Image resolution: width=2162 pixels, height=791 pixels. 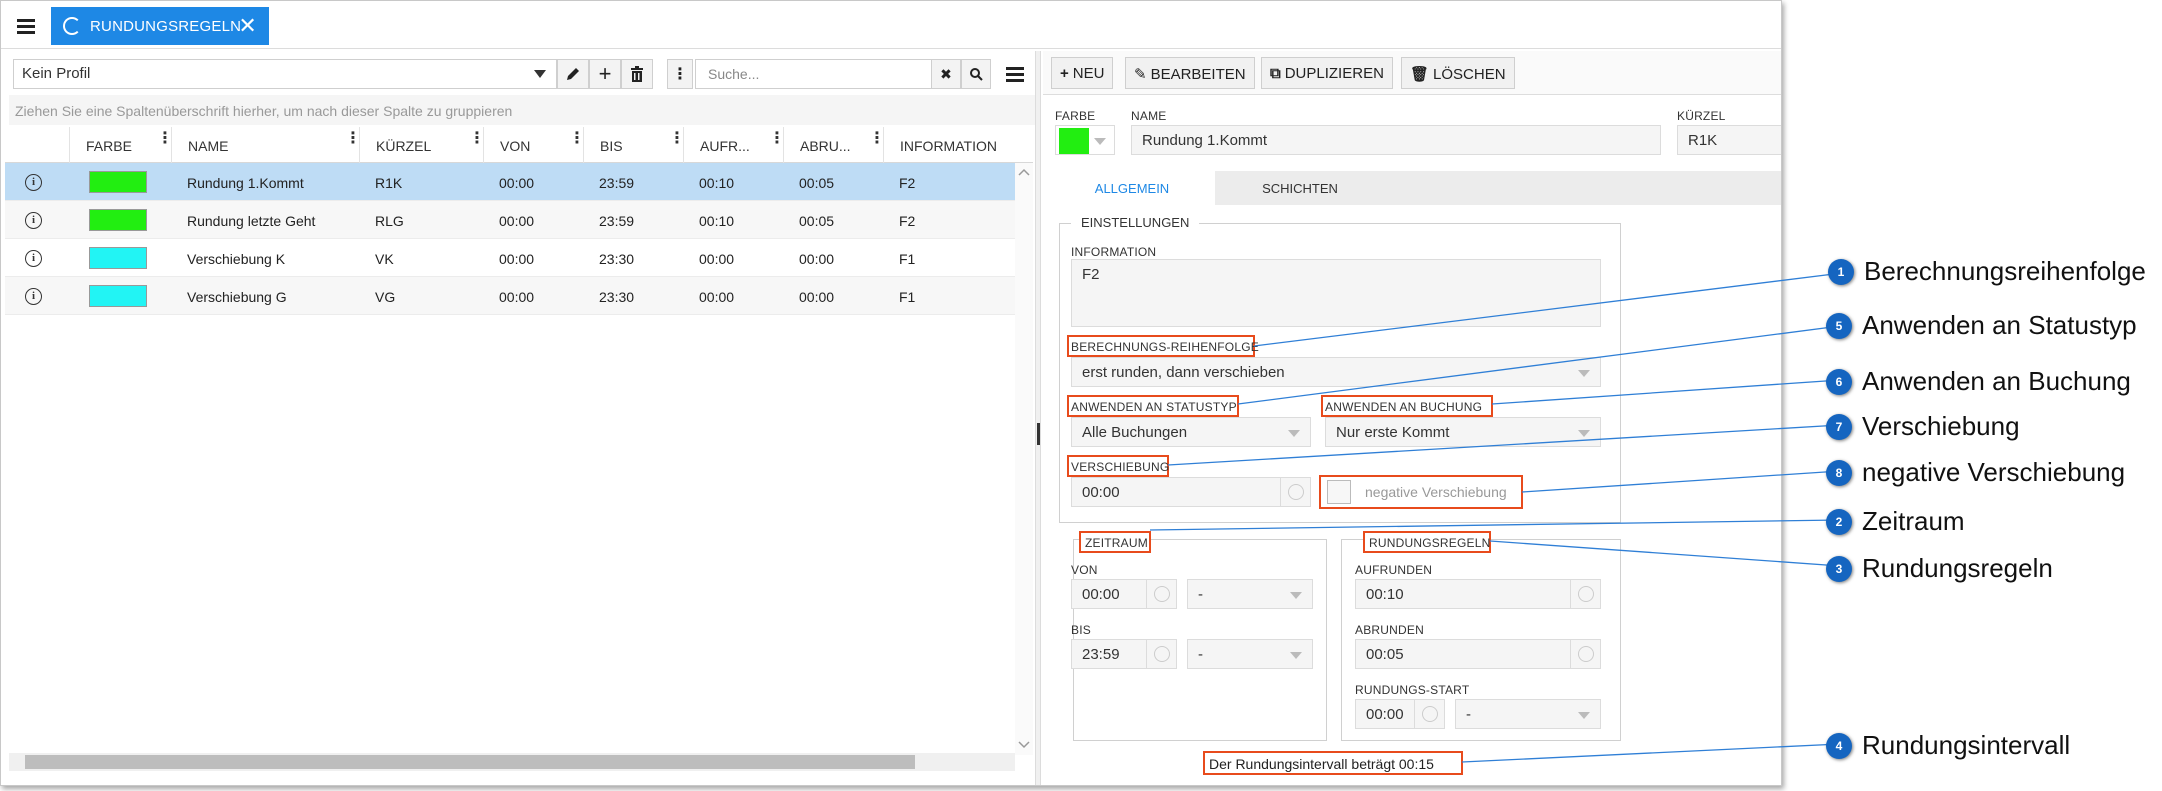 I want to click on callout-zeitraum: 2 Zeitraum, so click(x=1895, y=521).